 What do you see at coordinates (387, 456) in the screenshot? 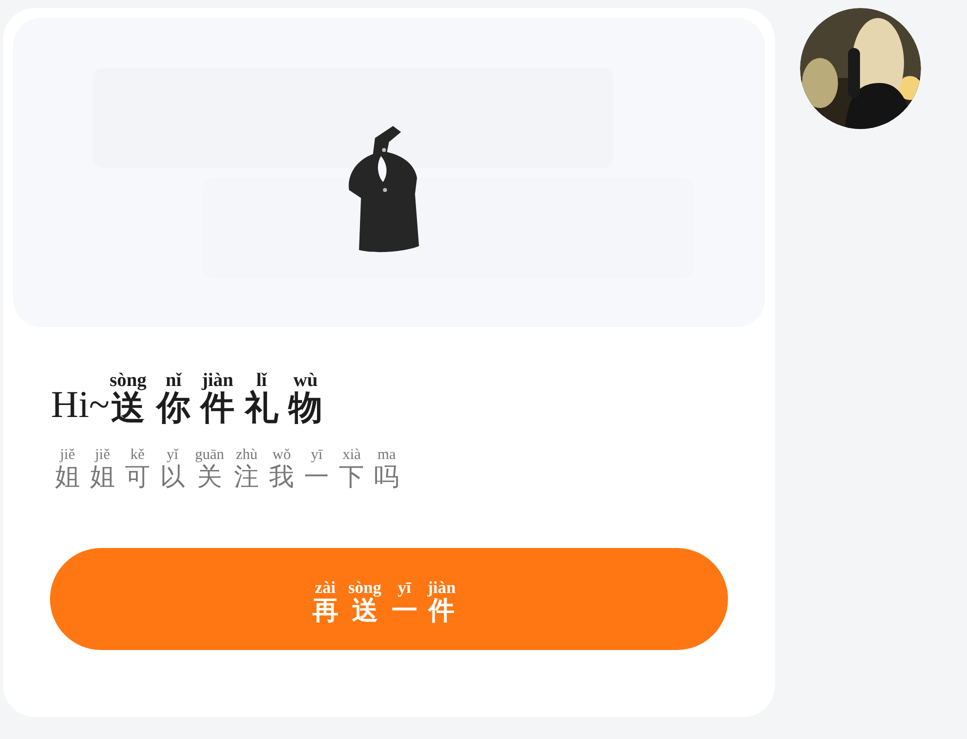
I see `pinyin-text: ma` at bounding box center [387, 456].